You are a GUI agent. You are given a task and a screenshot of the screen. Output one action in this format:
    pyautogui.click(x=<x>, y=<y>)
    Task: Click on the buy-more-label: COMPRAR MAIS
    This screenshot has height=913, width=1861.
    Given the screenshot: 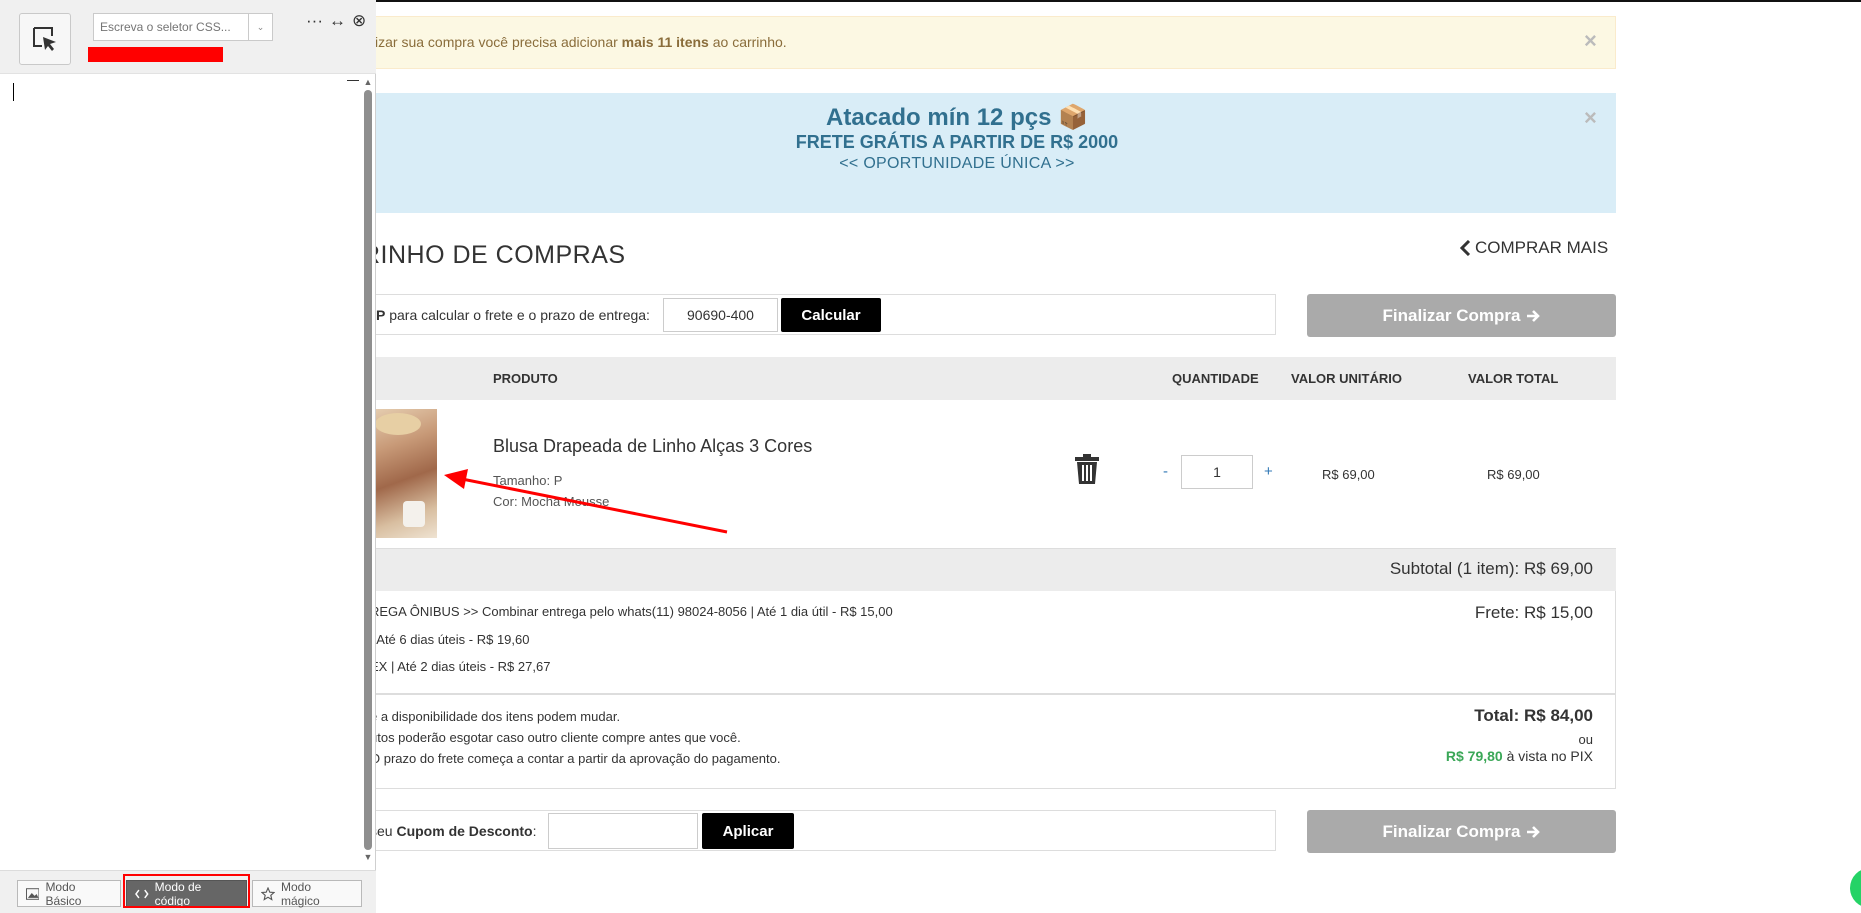 What is the action you would take?
    pyautogui.click(x=1542, y=247)
    